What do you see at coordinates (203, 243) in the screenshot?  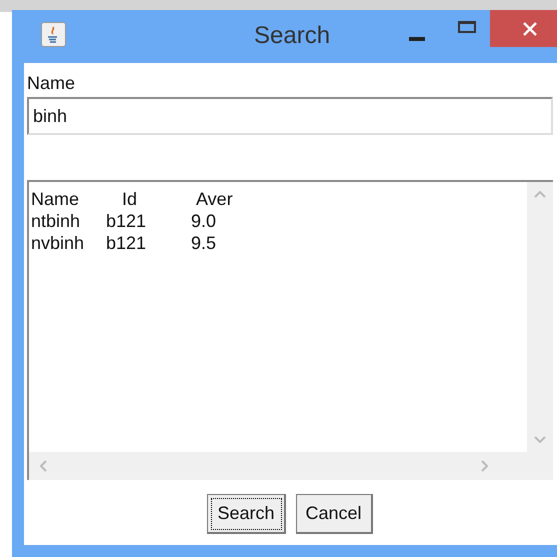 I see `result-cell: 9.5` at bounding box center [203, 243].